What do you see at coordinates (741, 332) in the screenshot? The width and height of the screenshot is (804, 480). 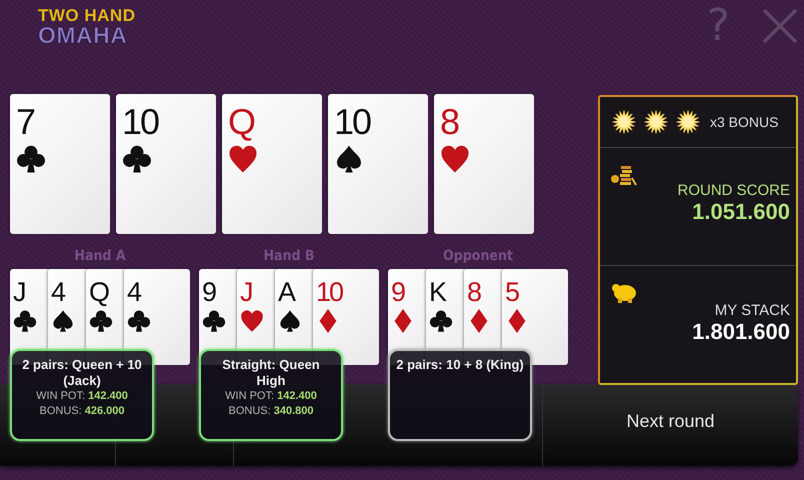 I see `my-stack-value: 1.801.600` at bounding box center [741, 332].